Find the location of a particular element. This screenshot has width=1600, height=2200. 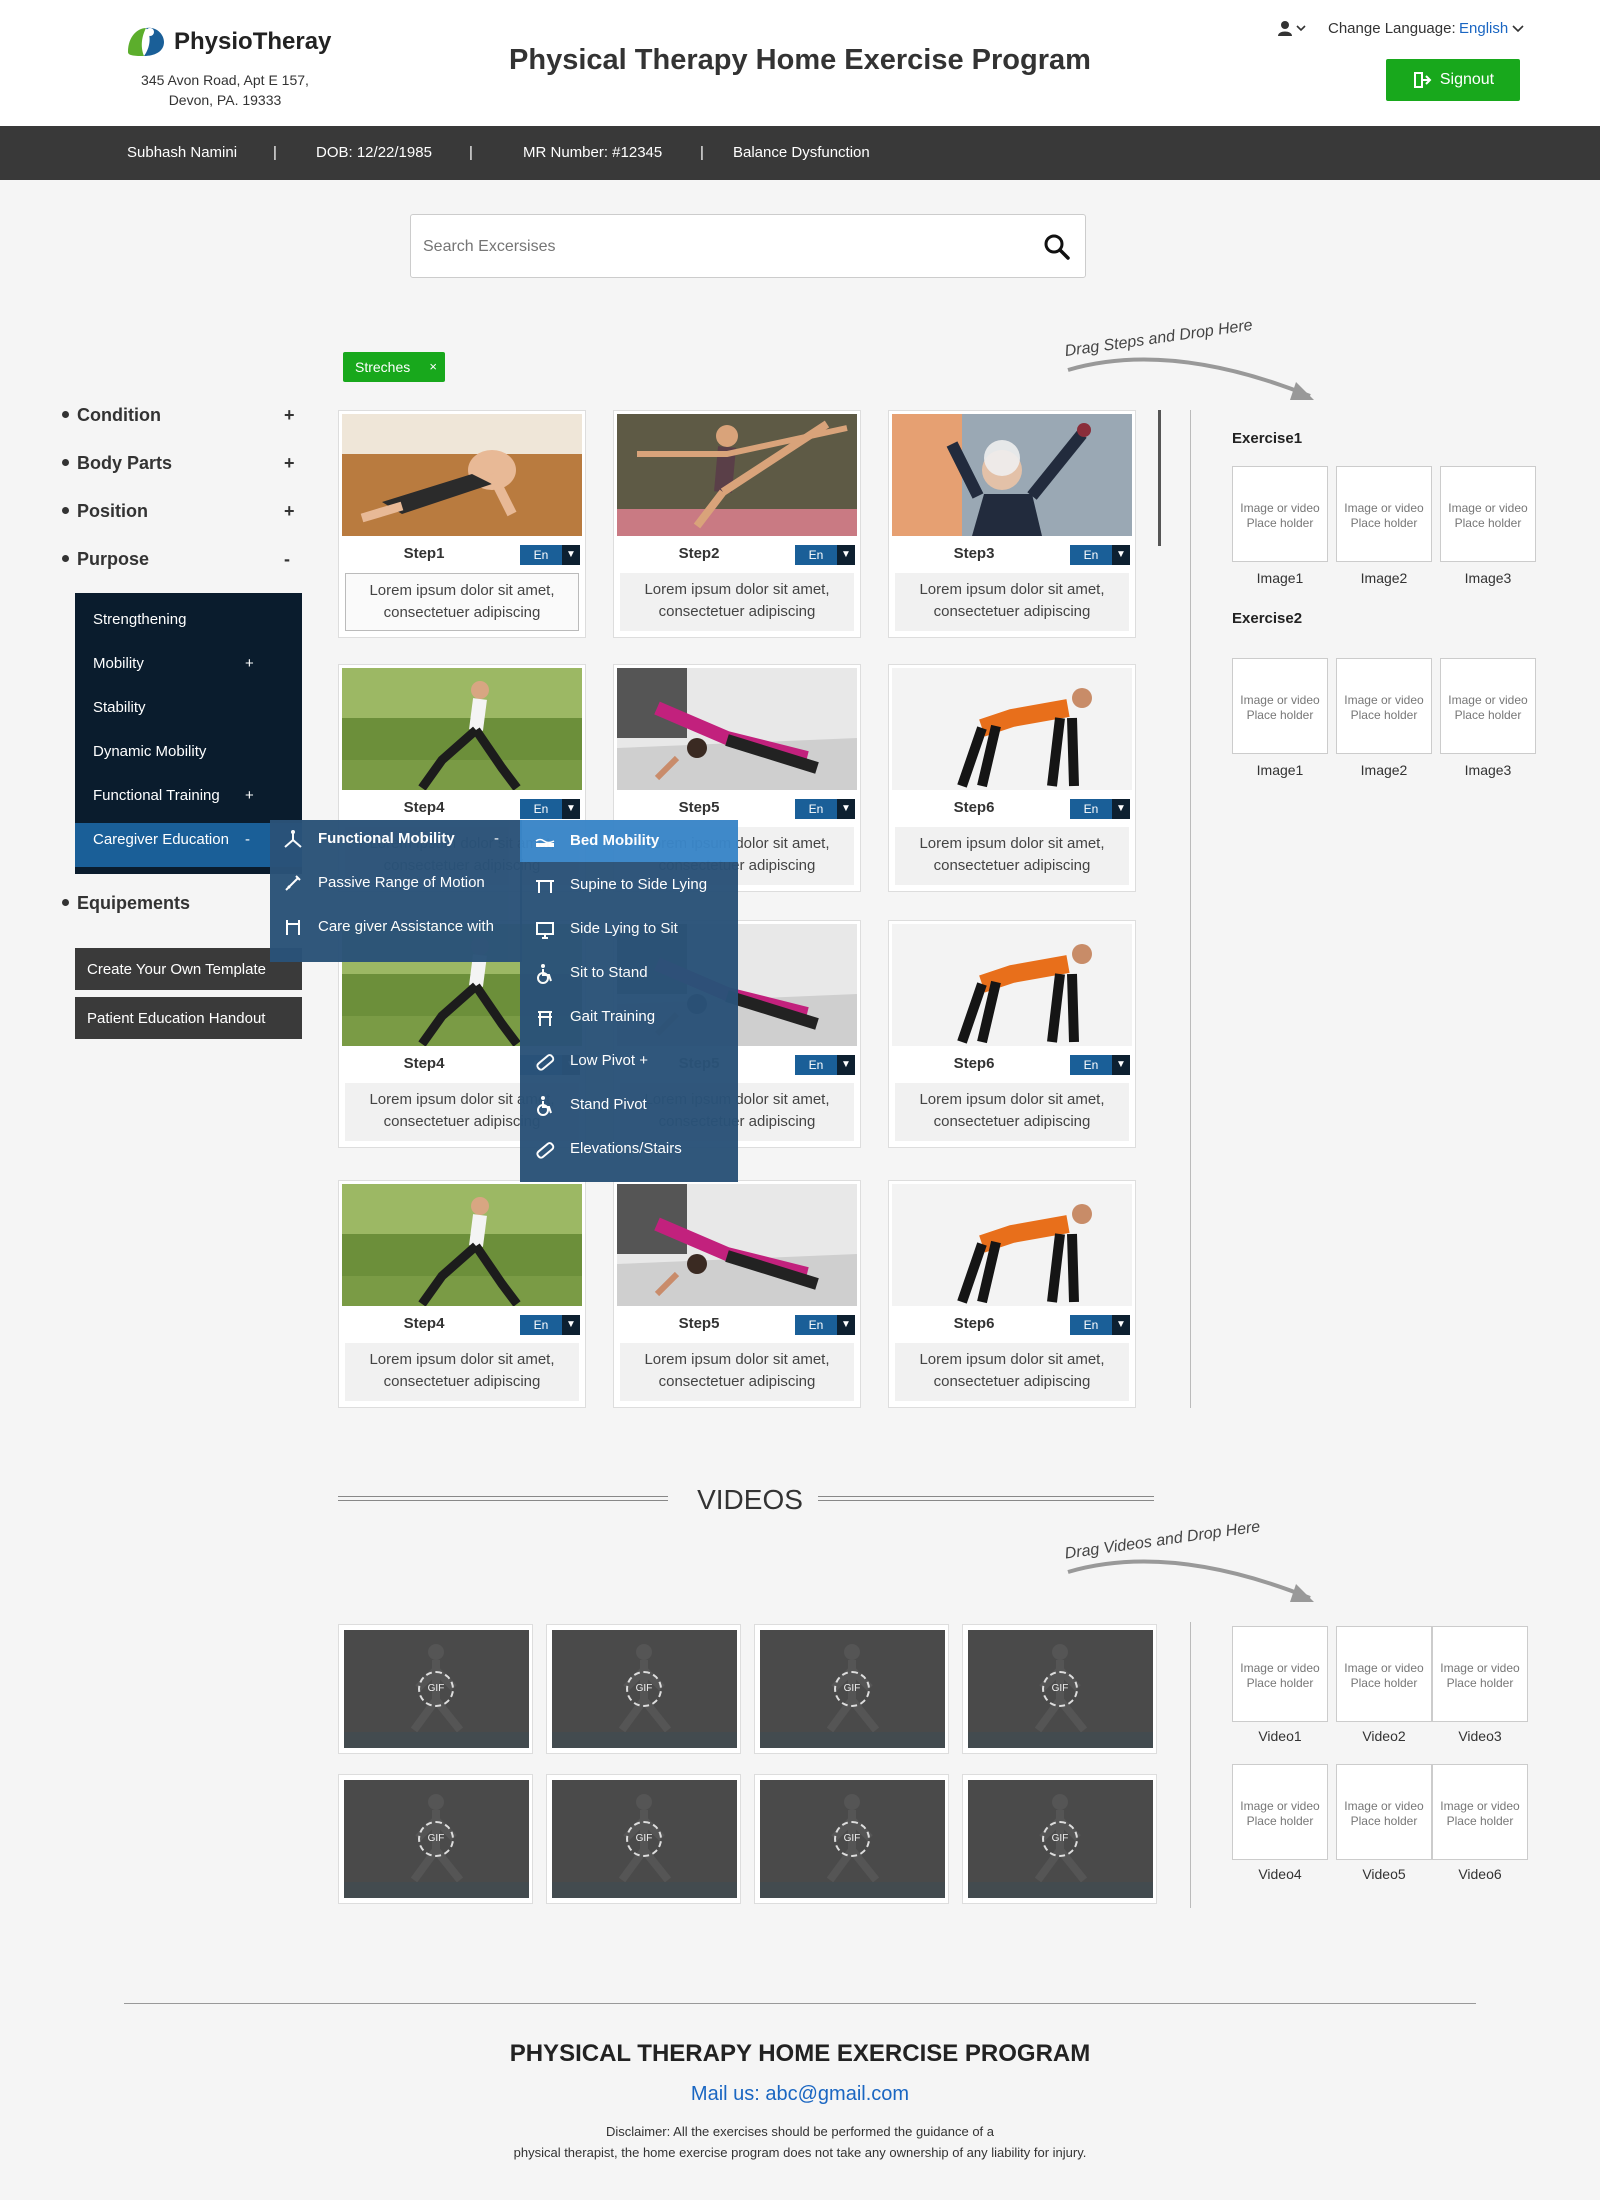

mobility-item-stand-pivot: Stand Pivot is located at coordinates (608, 1104).